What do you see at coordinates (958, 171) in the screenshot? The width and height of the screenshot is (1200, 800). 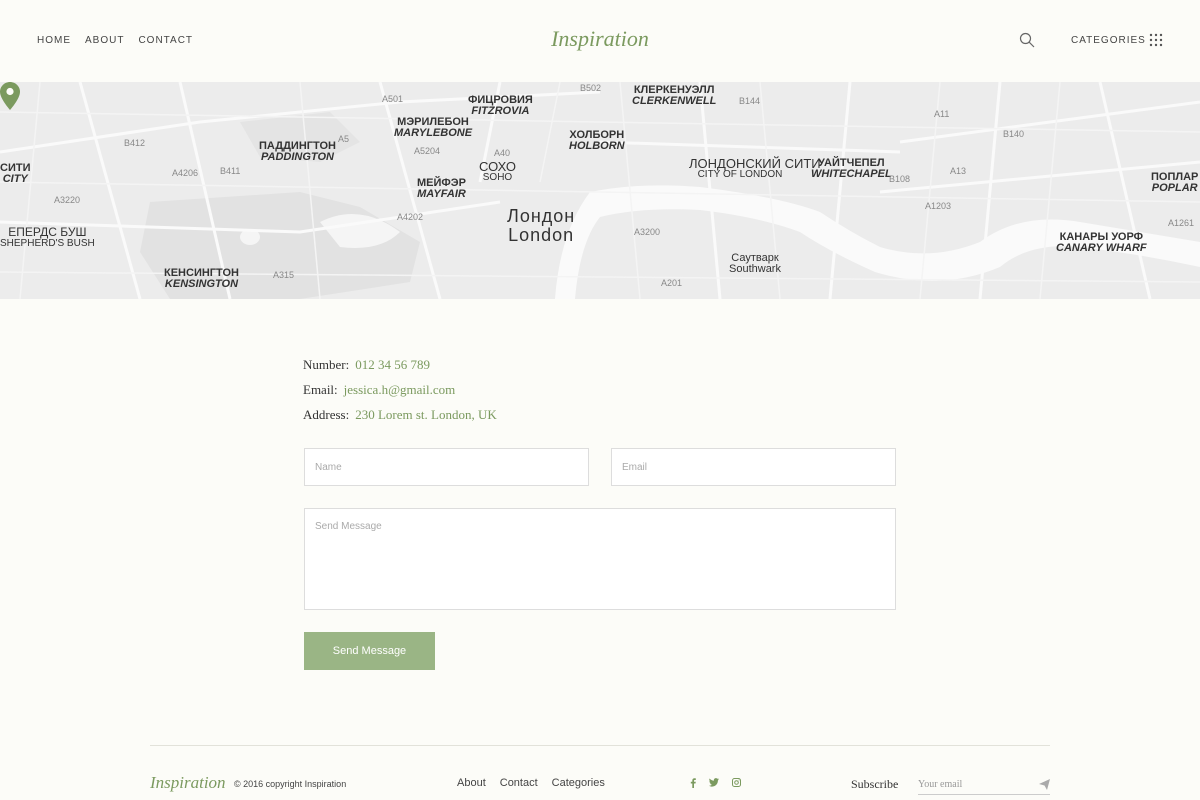 I see `road-label: A13` at bounding box center [958, 171].